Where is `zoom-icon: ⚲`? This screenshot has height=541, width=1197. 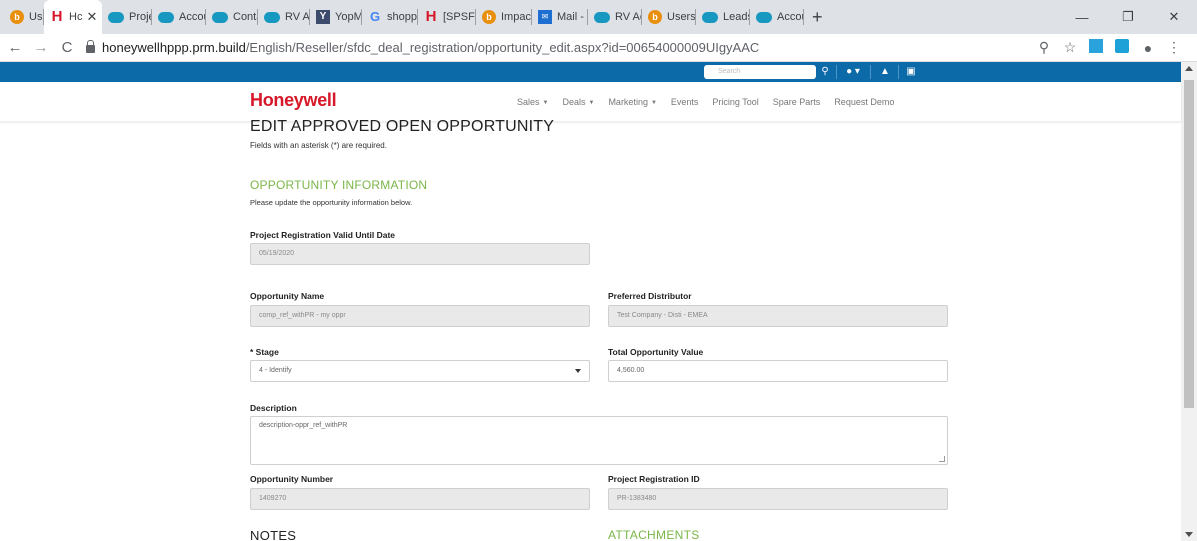 zoom-icon: ⚲ is located at coordinates (1044, 47).